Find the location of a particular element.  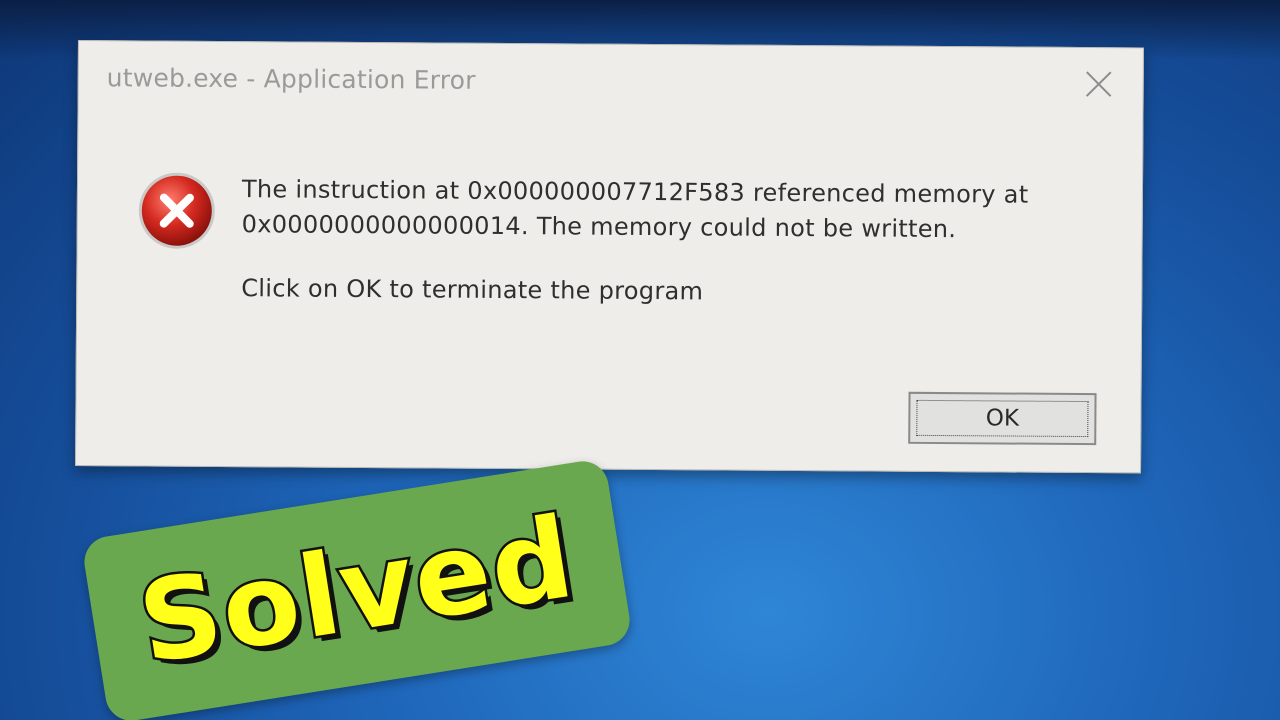

ok-button: OK is located at coordinates (1002, 418).